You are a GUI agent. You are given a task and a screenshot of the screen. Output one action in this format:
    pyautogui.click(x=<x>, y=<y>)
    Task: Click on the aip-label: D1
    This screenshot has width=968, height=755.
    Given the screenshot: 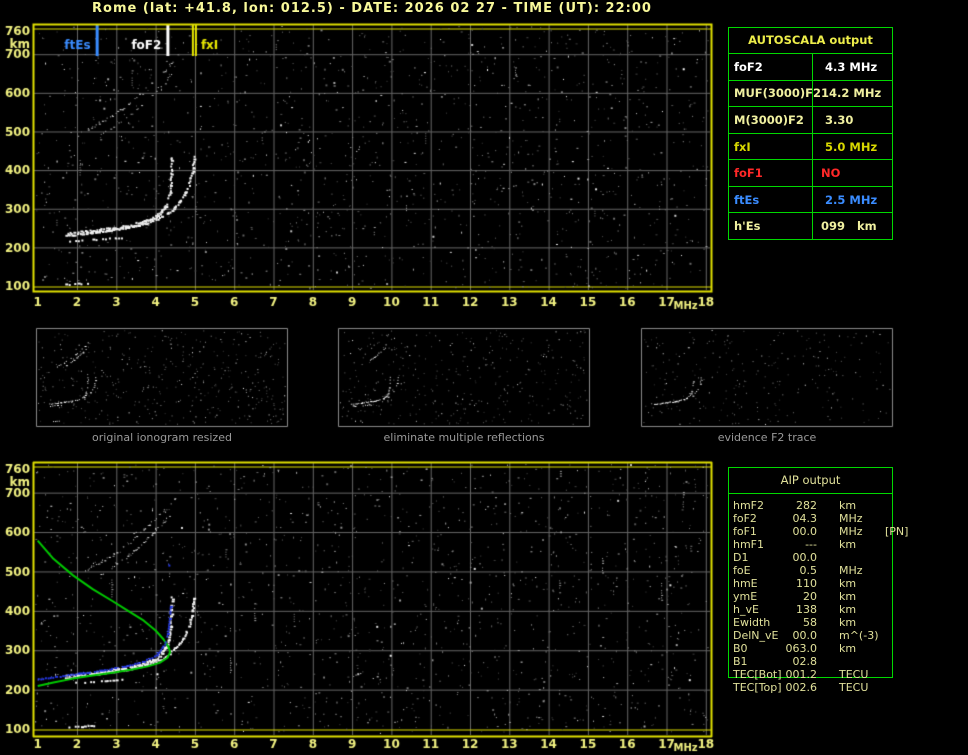 What is the action you would take?
    pyautogui.click(x=741, y=557)
    